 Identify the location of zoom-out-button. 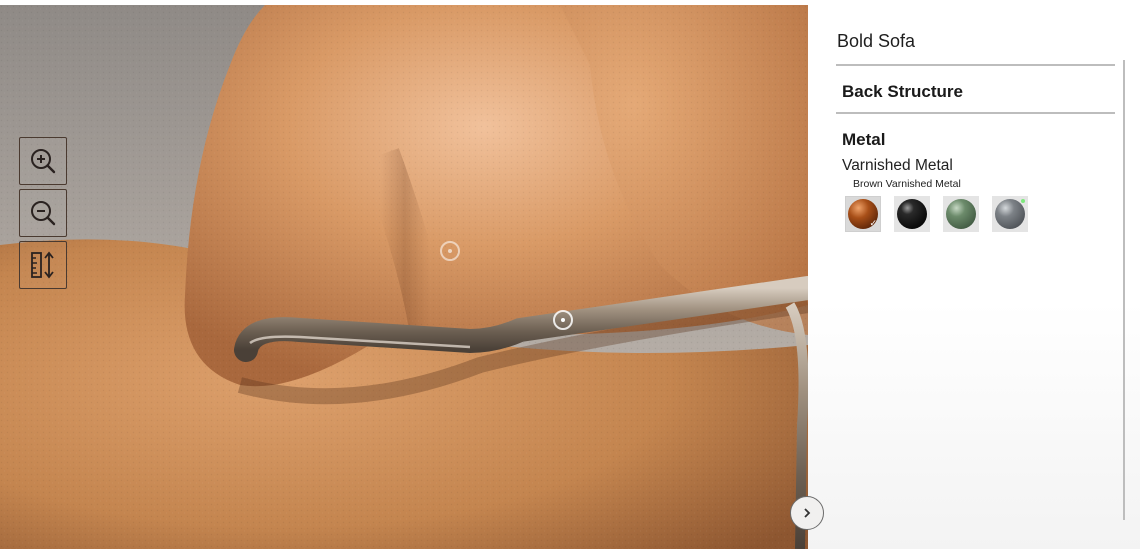
(43, 213).